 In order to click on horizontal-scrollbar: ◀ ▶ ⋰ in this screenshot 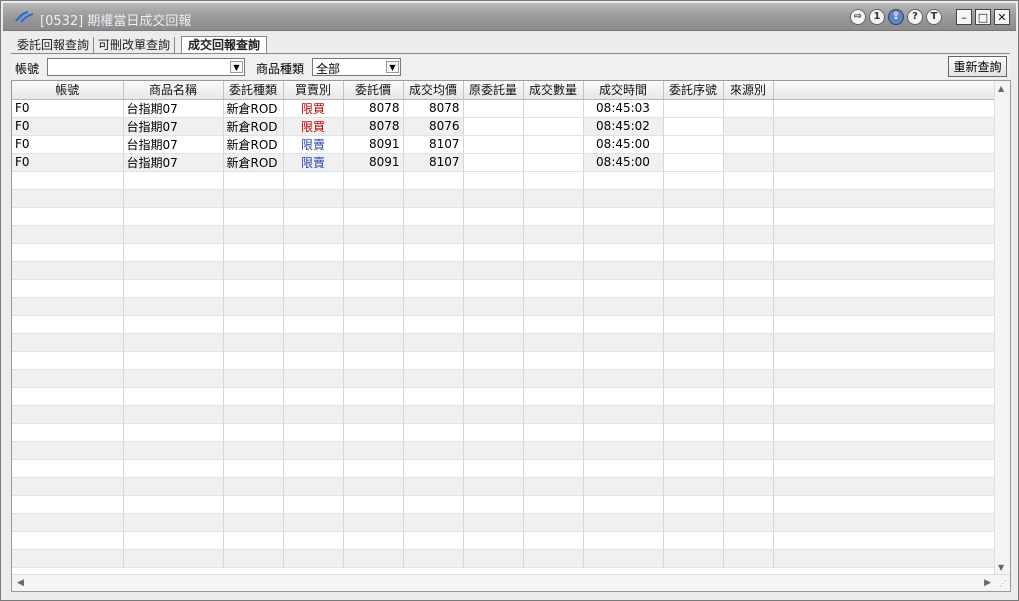, I will do `click(511, 582)`.